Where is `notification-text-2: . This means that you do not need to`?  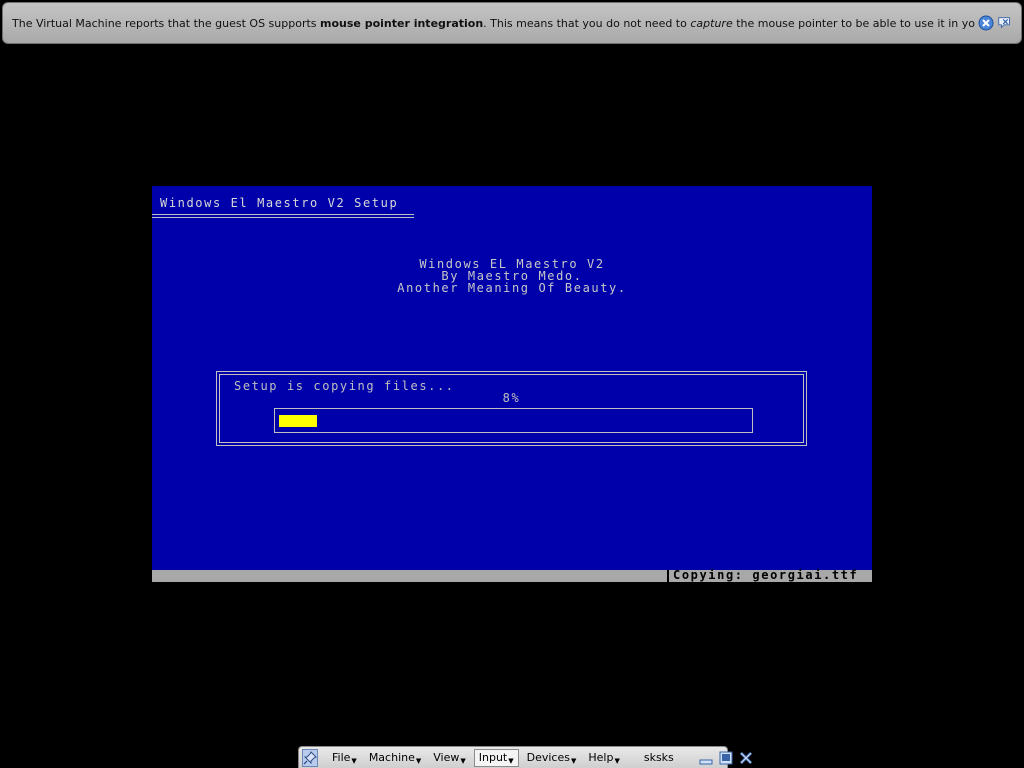 notification-text-2: . This means that you do not need to is located at coordinates (587, 23).